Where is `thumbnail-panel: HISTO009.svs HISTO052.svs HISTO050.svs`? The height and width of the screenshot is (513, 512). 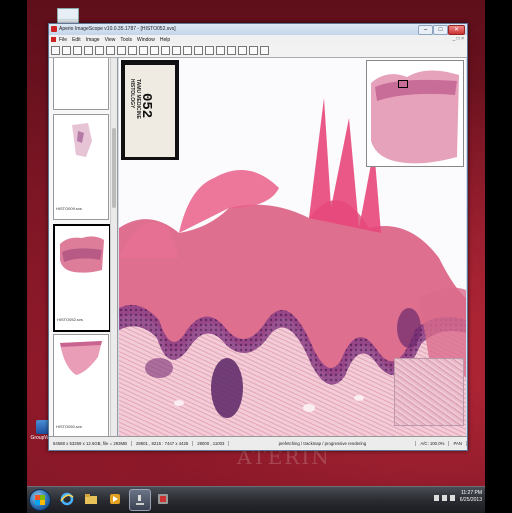
thumbnail-panel: HISTO009.svs HISTO052.svs HISTO050.svs is located at coordinates (83, 247).